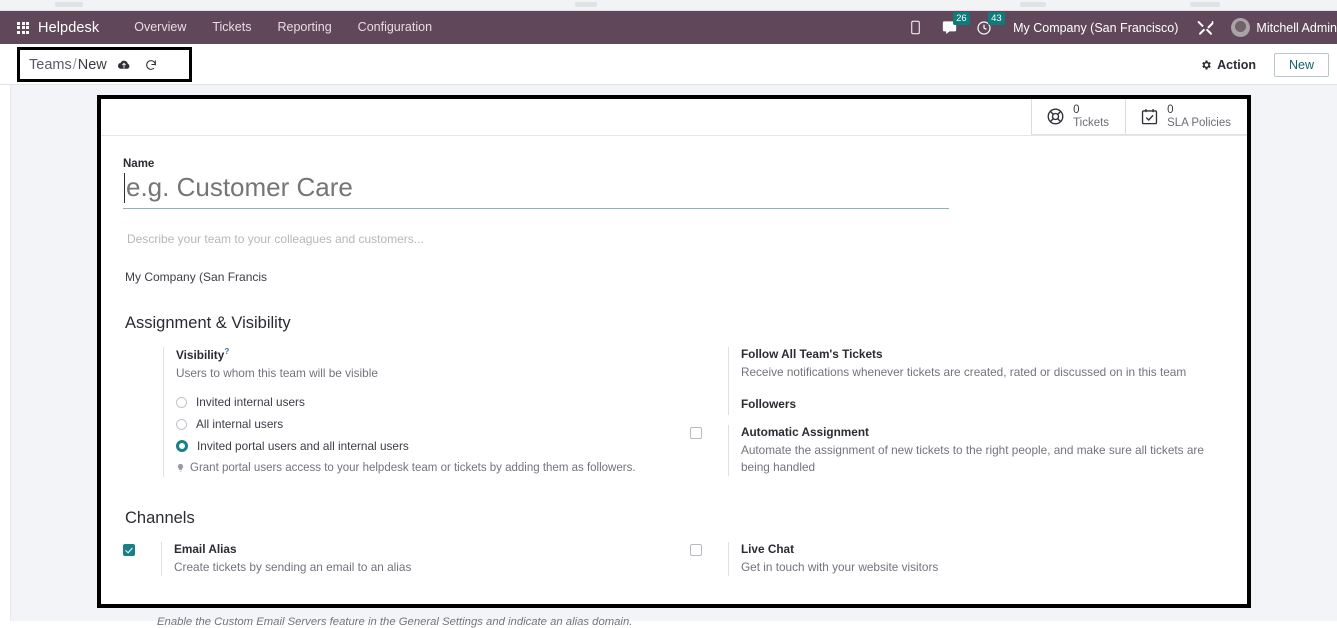  Describe the element at coordinates (139, 164) in the screenshot. I see `name-field-label: Name` at that location.